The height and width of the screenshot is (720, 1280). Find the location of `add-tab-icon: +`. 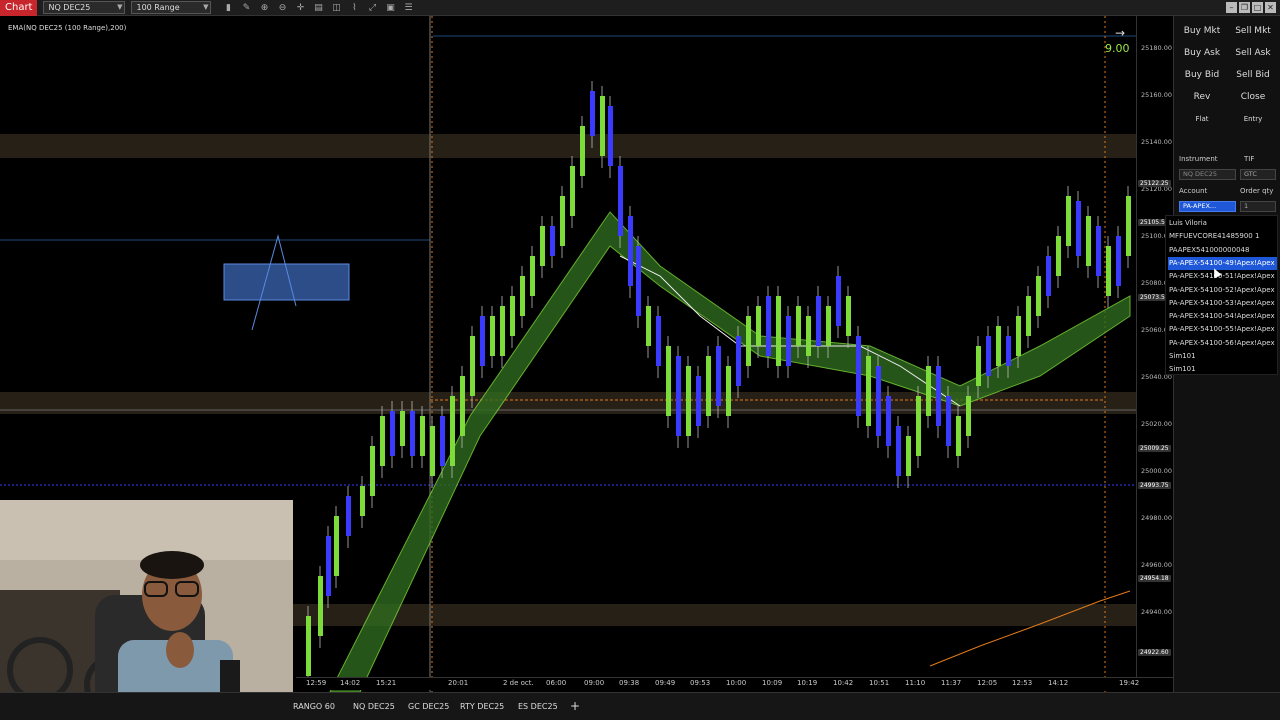

add-tab-icon: + is located at coordinates (575, 706).